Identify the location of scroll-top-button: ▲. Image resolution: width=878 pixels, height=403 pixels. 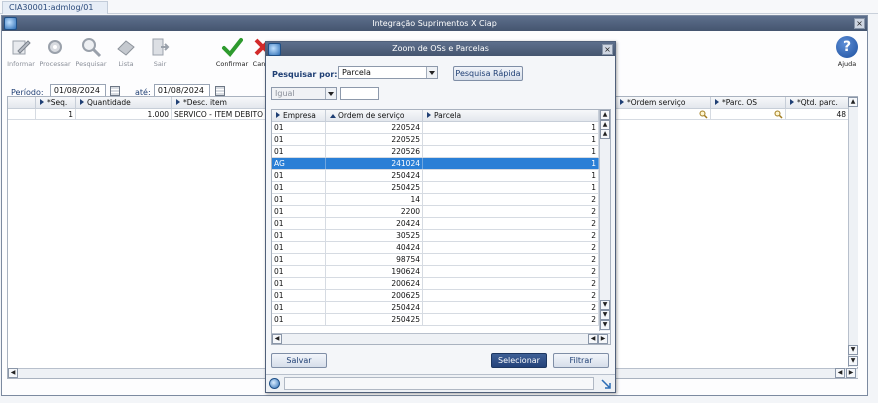
(605, 115).